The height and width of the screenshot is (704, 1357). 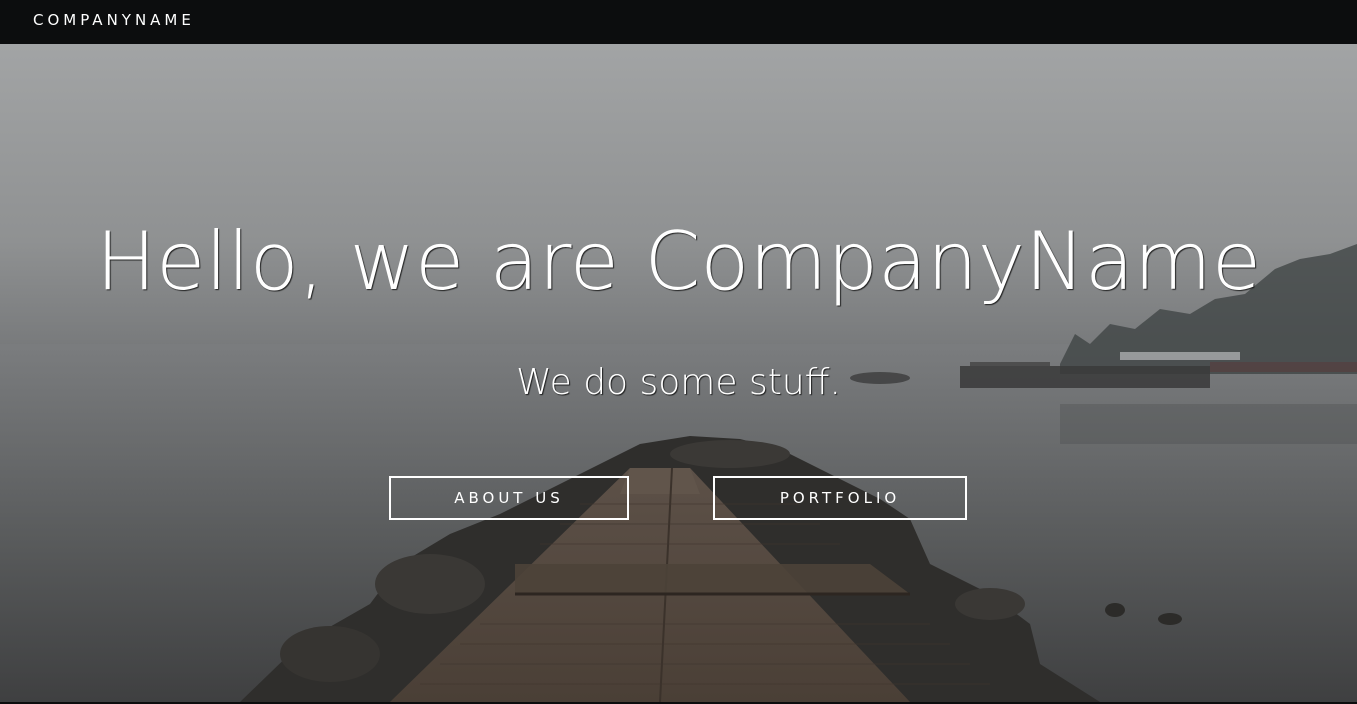 What do you see at coordinates (678, 382) in the screenshot?
I see `hero-subtitle: We do some stuff.` at bounding box center [678, 382].